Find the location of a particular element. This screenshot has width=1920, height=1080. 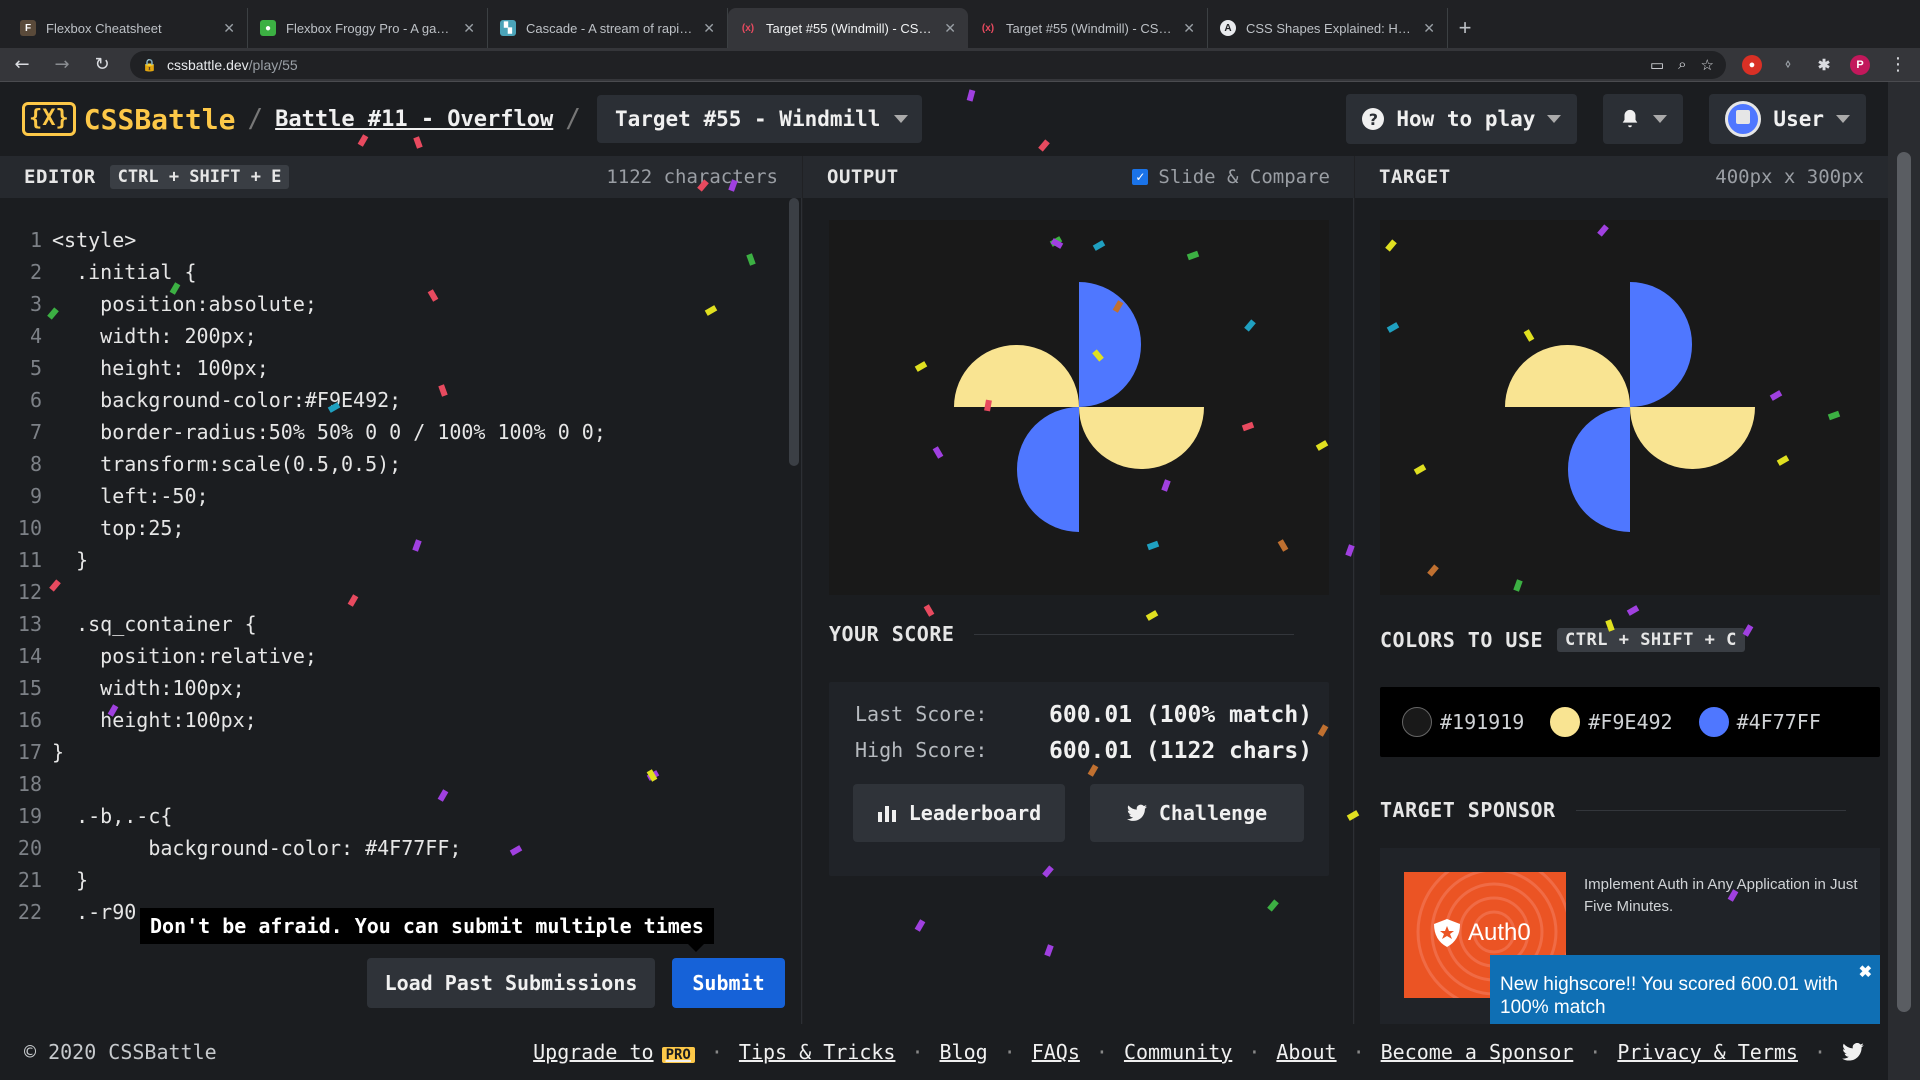

editor-scrollbar is located at coordinates (794, 332).